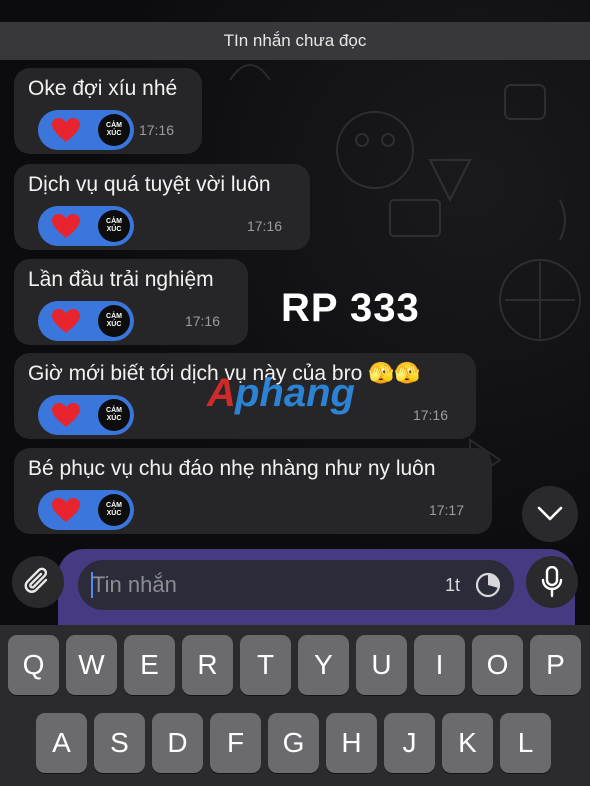  I want to click on message-bubble: Dịch vụ quá tuyệt vời luôn CẢM XÚC 17:16, so click(162, 207).